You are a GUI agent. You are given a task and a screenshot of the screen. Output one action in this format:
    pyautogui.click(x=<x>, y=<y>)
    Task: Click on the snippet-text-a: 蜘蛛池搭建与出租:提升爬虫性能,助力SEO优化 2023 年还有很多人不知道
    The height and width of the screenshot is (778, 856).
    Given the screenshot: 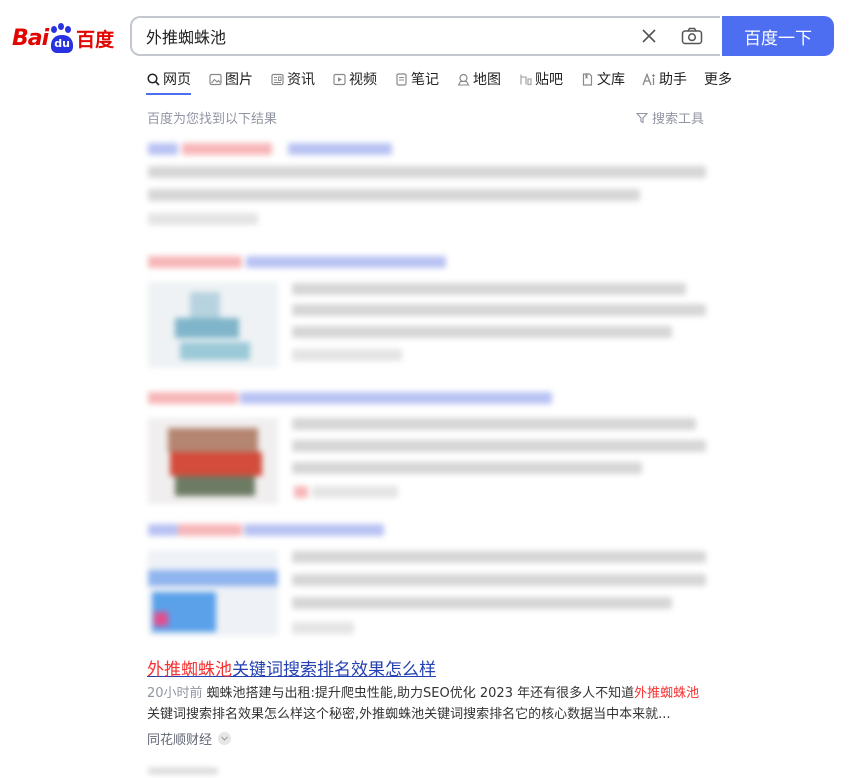 What is the action you would take?
    pyautogui.click(x=420, y=693)
    